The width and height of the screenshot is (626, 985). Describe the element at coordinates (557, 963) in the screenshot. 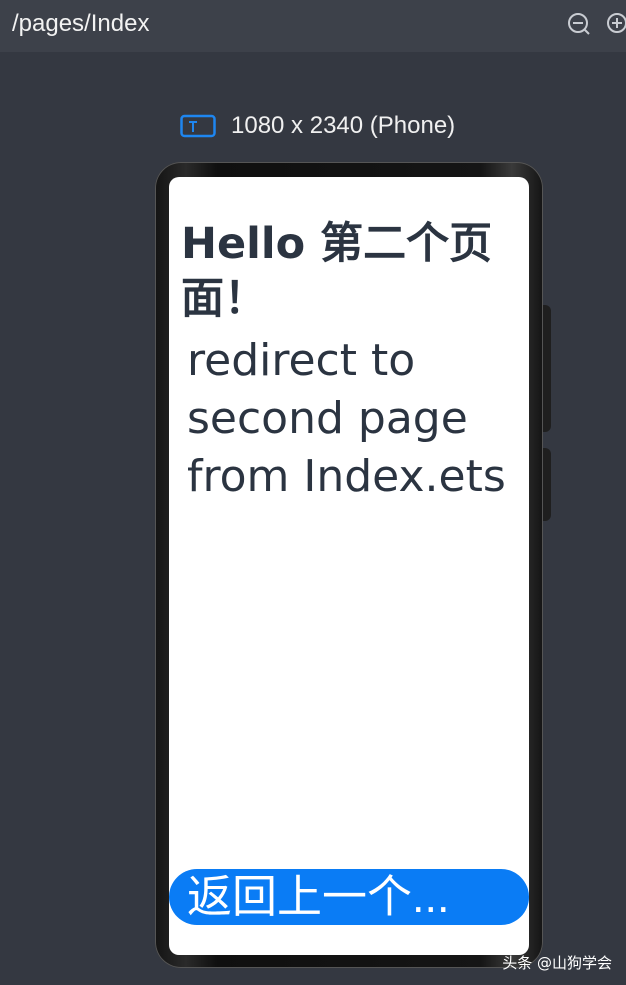

I see `watermark: 头条 @山狗学会` at that location.